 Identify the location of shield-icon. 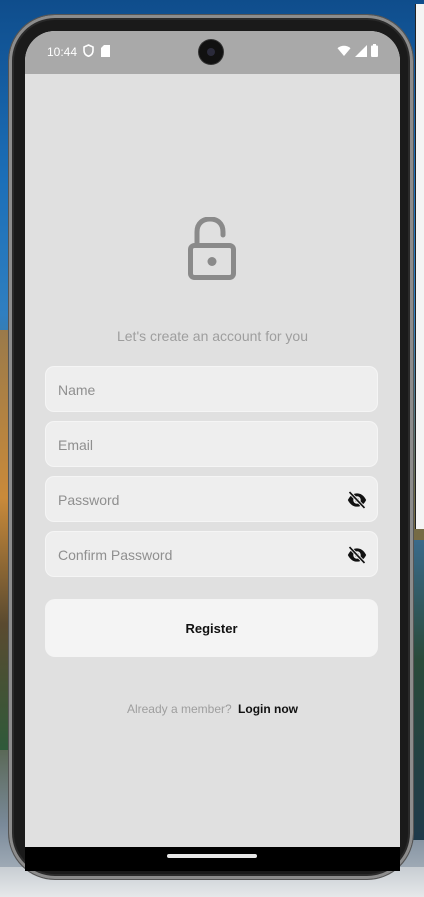
(88, 50).